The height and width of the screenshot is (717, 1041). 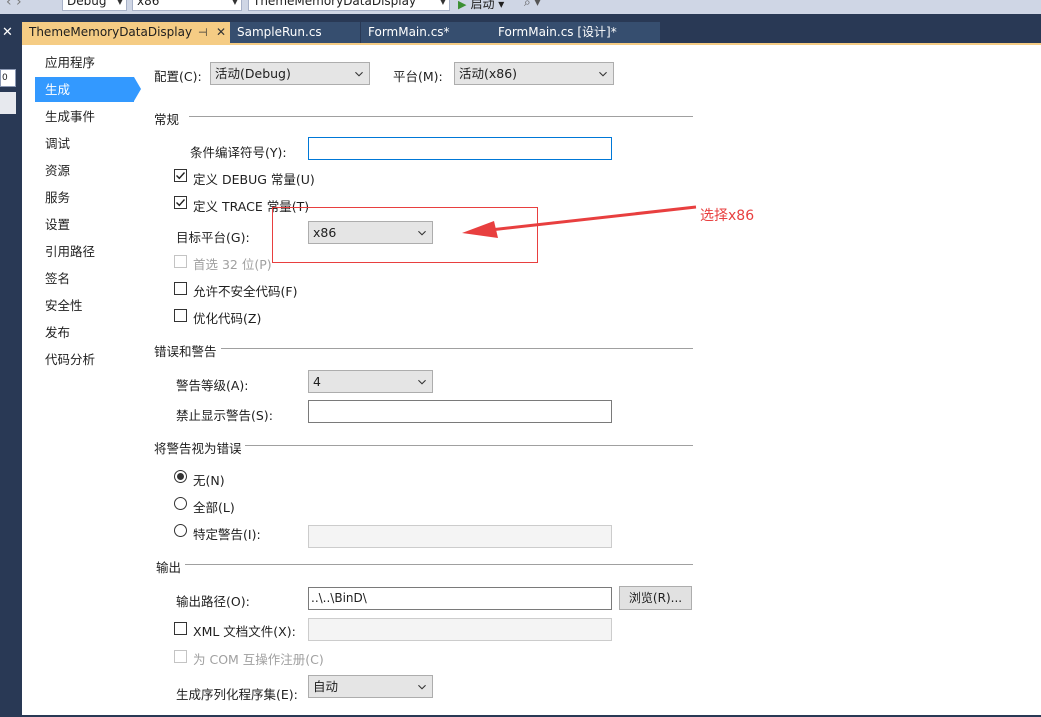 What do you see at coordinates (84, 305) in the screenshot?
I see `nav-item-security: 安全性` at bounding box center [84, 305].